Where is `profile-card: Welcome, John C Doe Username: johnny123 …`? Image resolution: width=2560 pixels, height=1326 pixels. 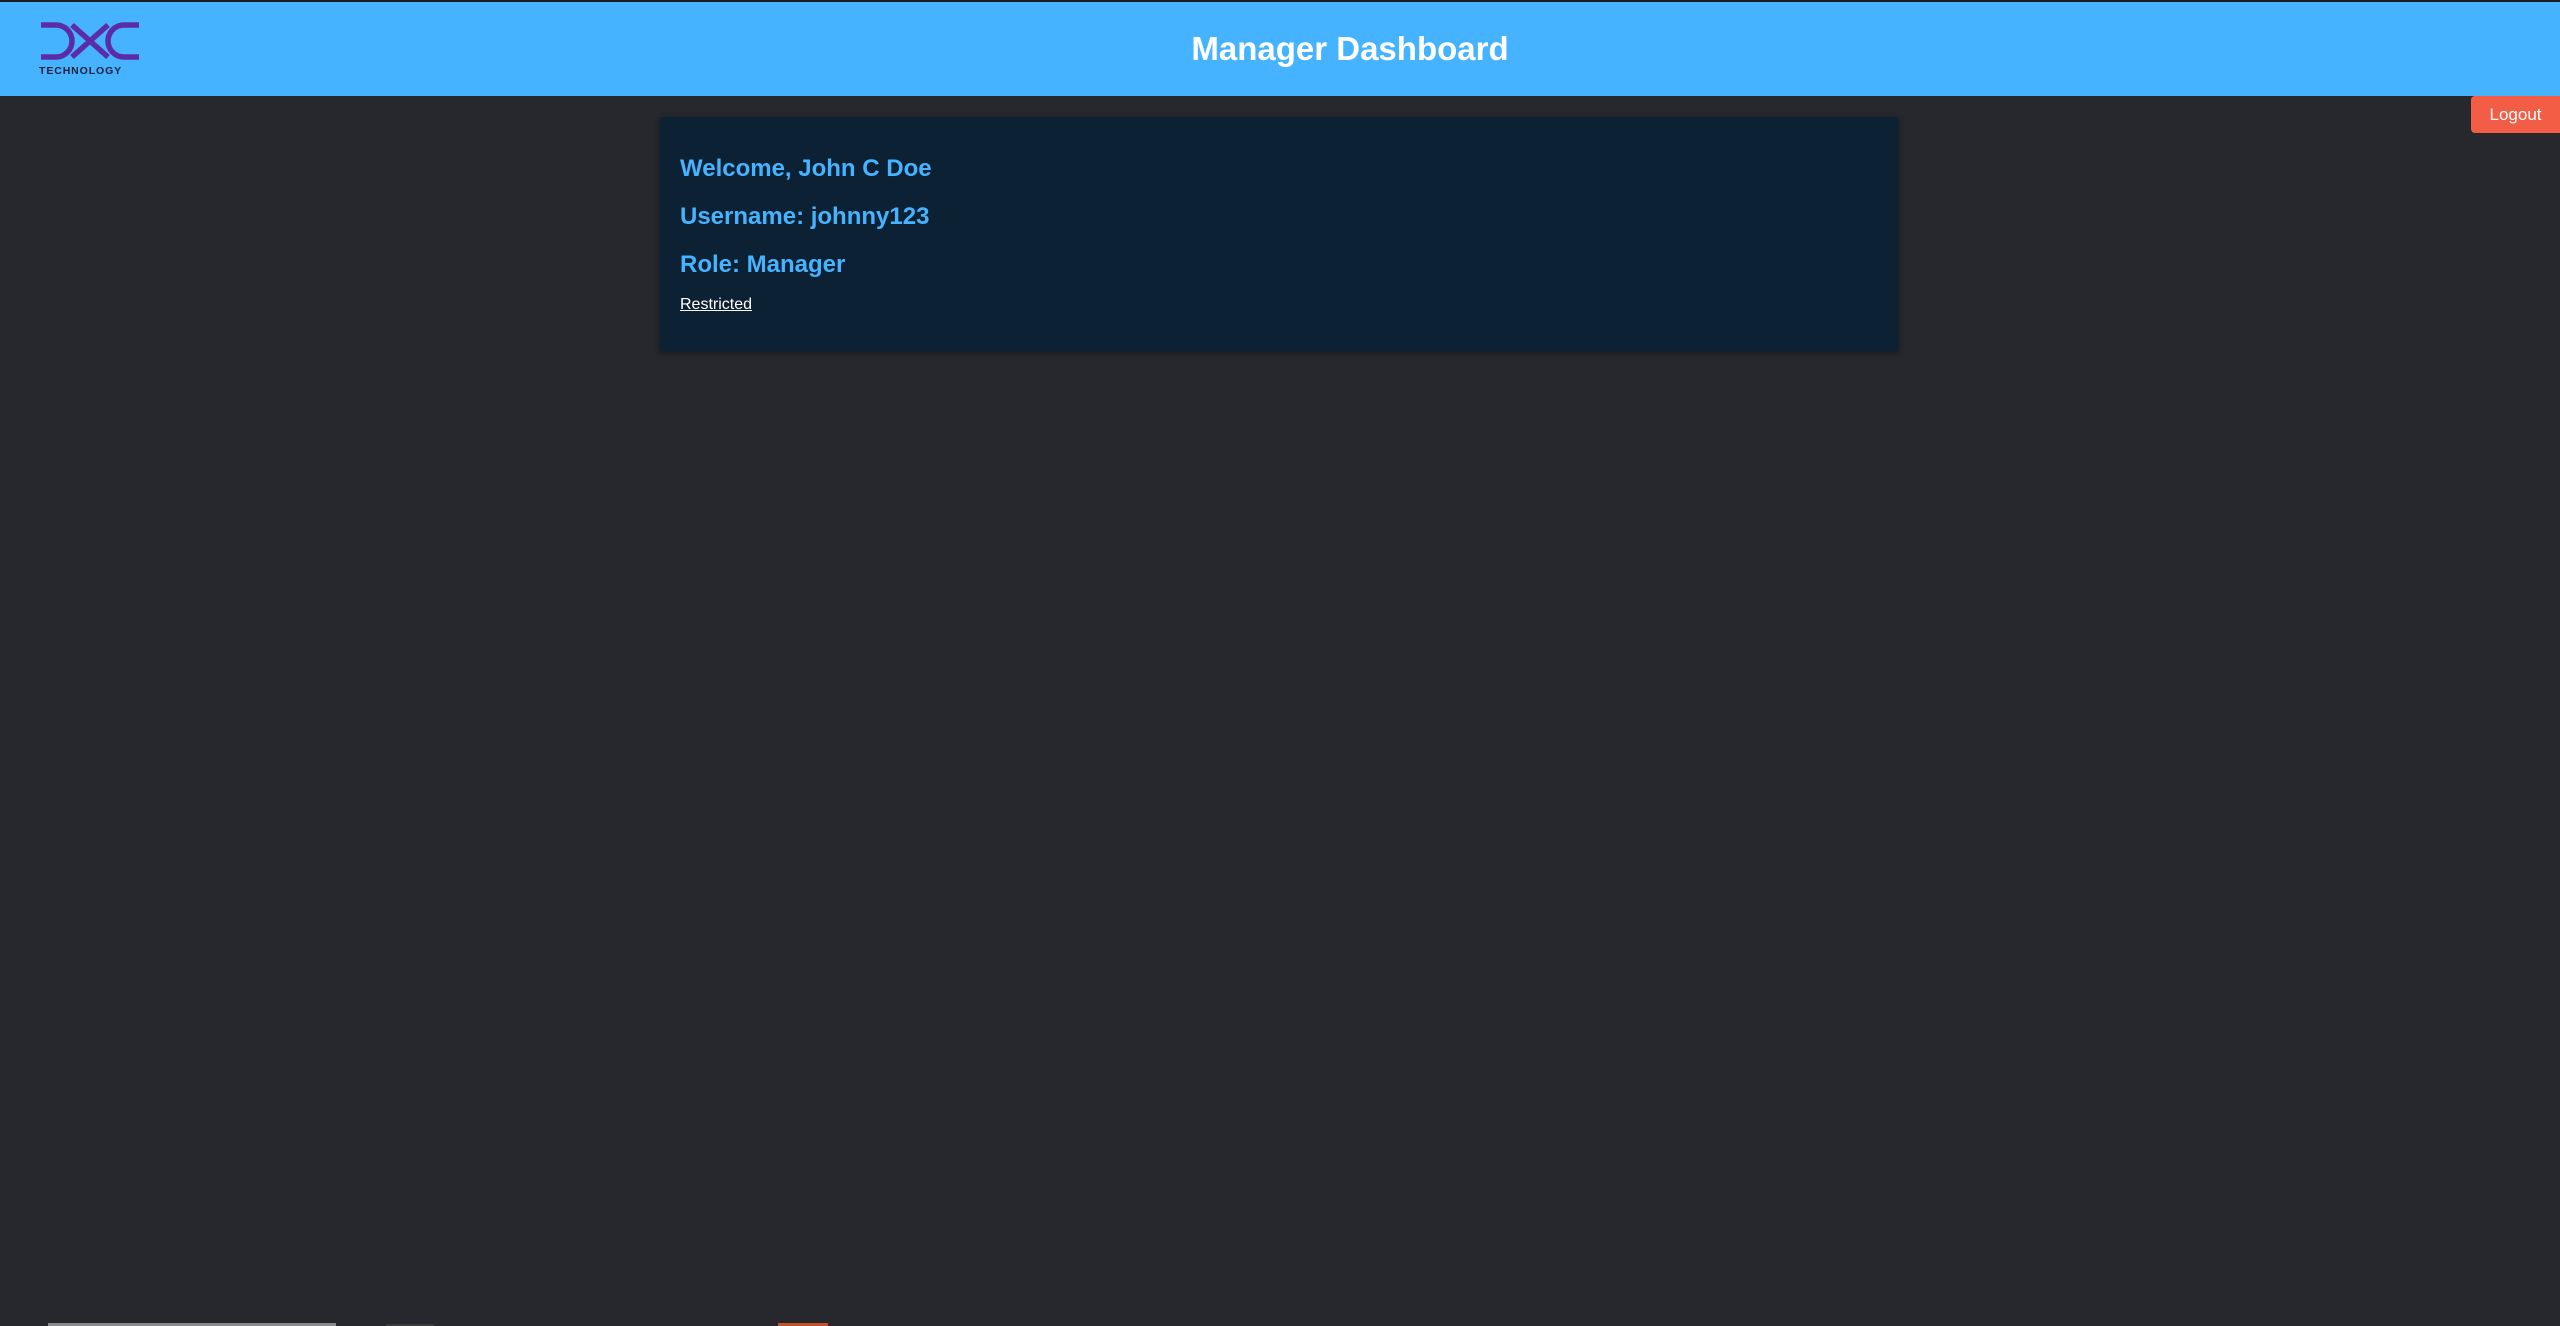 profile-card: Welcome, John C Doe Username: johnny123 … is located at coordinates (1279, 234).